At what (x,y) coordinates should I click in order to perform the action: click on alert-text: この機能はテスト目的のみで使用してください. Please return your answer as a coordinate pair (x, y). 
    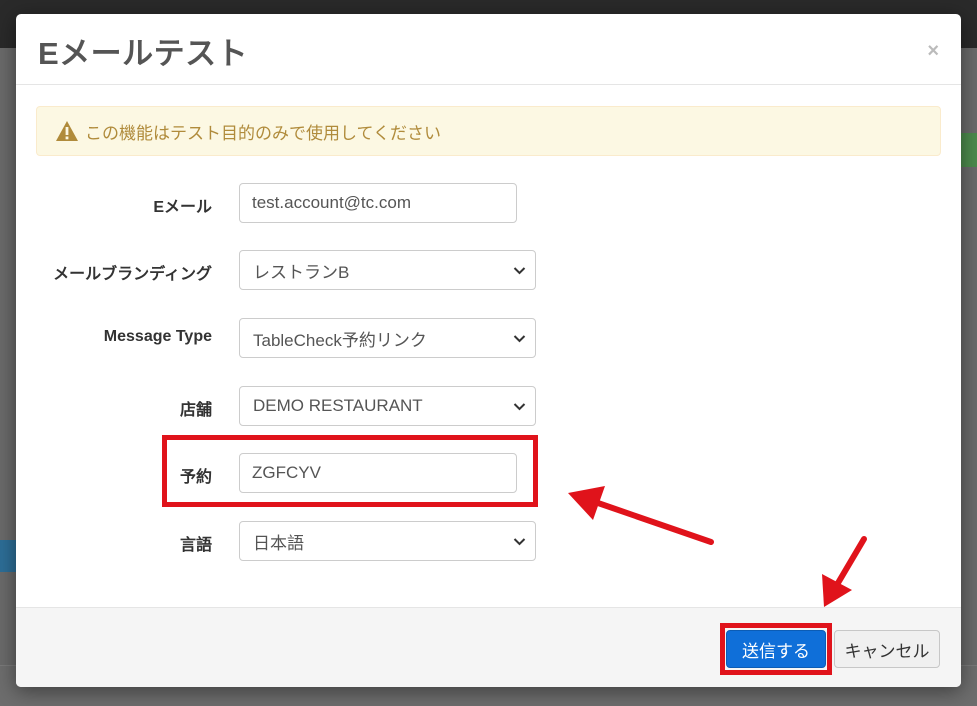
    Looking at the image, I should click on (263, 133).